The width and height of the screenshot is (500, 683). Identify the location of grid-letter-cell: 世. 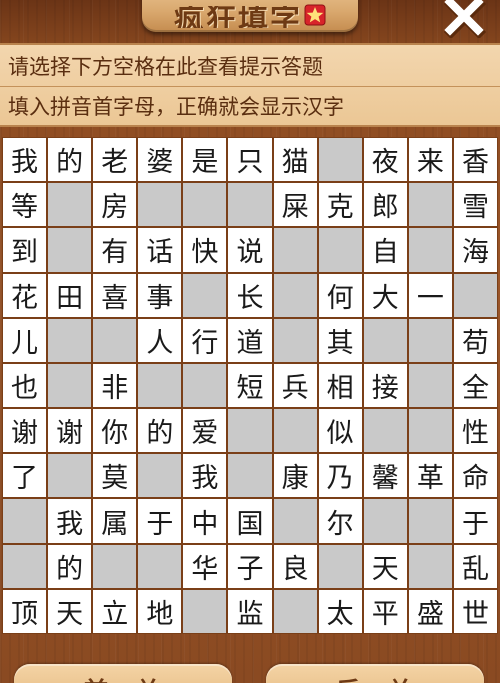
(475, 611).